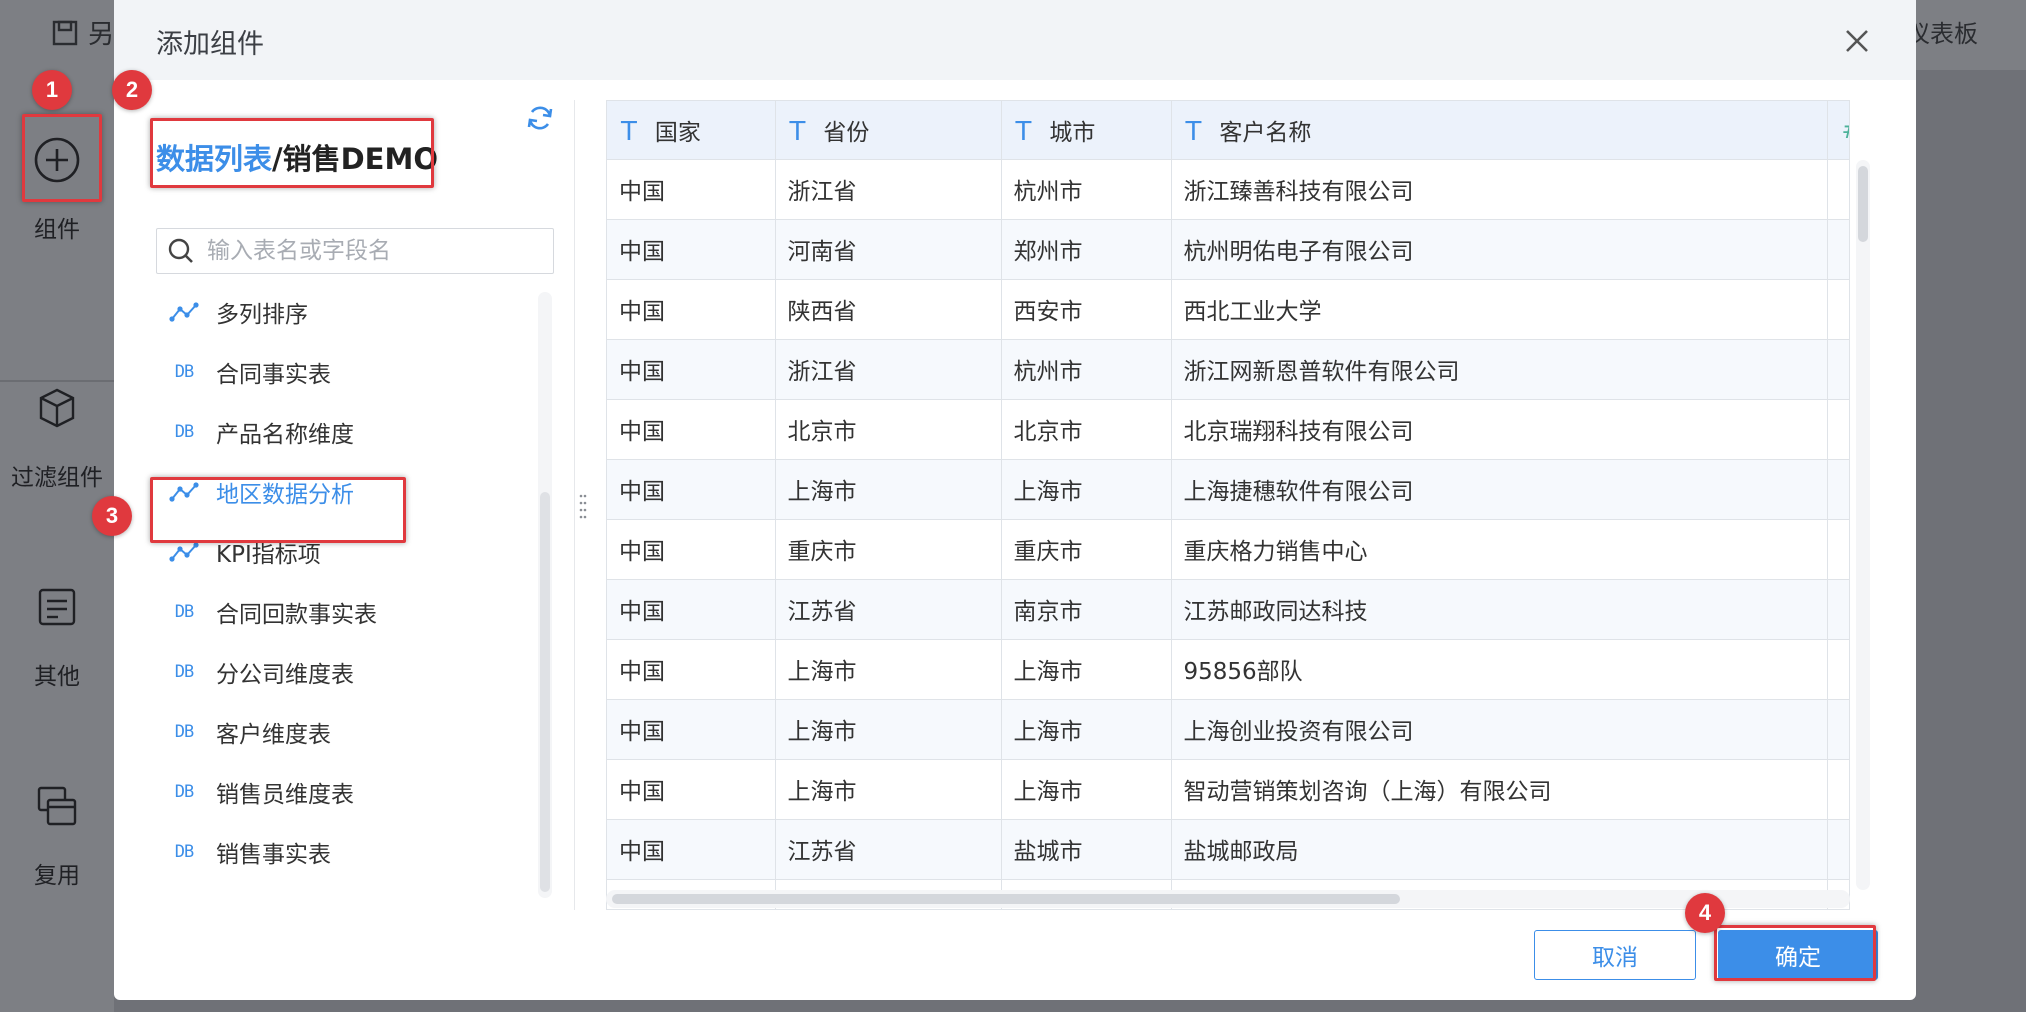  What do you see at coordinates (273, 375) in the screenshot?
I see `list-item-label: 合同事实表` at bounding box center [273, 375].